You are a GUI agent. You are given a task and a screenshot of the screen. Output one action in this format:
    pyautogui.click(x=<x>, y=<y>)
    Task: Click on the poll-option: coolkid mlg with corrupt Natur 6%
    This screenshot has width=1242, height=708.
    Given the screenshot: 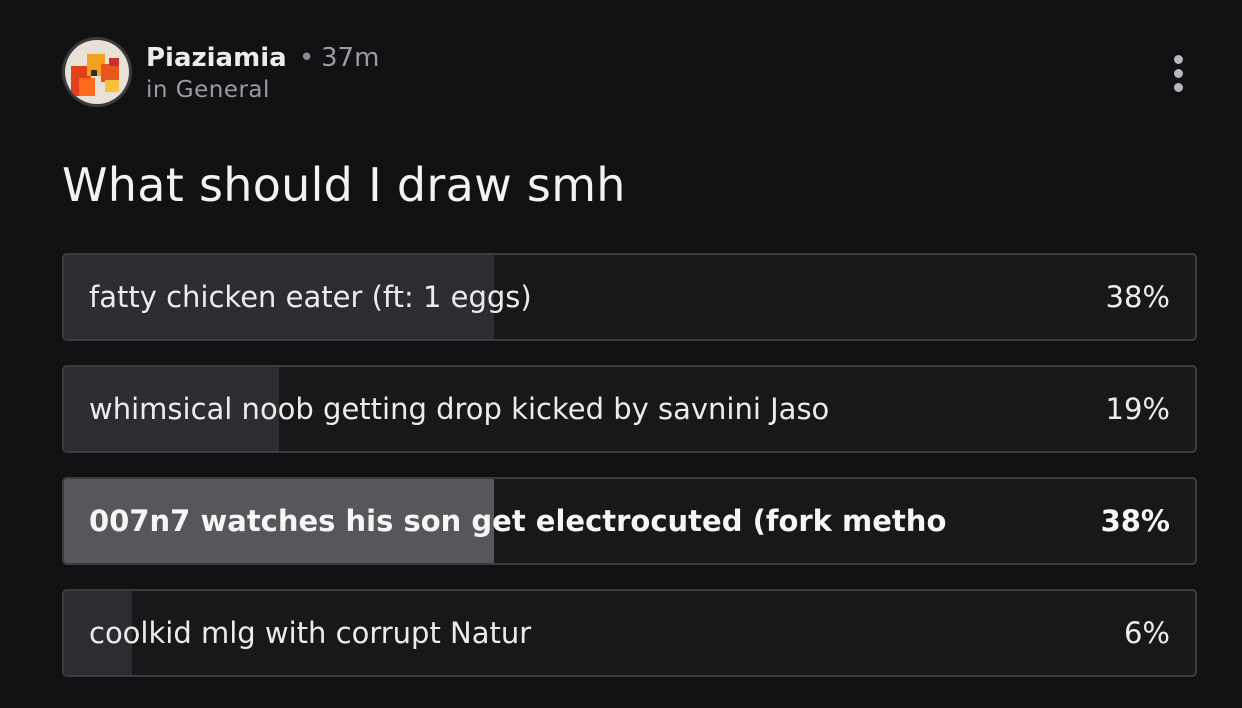 What is the action you would take?
    pyautogui.click(x=629, y=633)
    